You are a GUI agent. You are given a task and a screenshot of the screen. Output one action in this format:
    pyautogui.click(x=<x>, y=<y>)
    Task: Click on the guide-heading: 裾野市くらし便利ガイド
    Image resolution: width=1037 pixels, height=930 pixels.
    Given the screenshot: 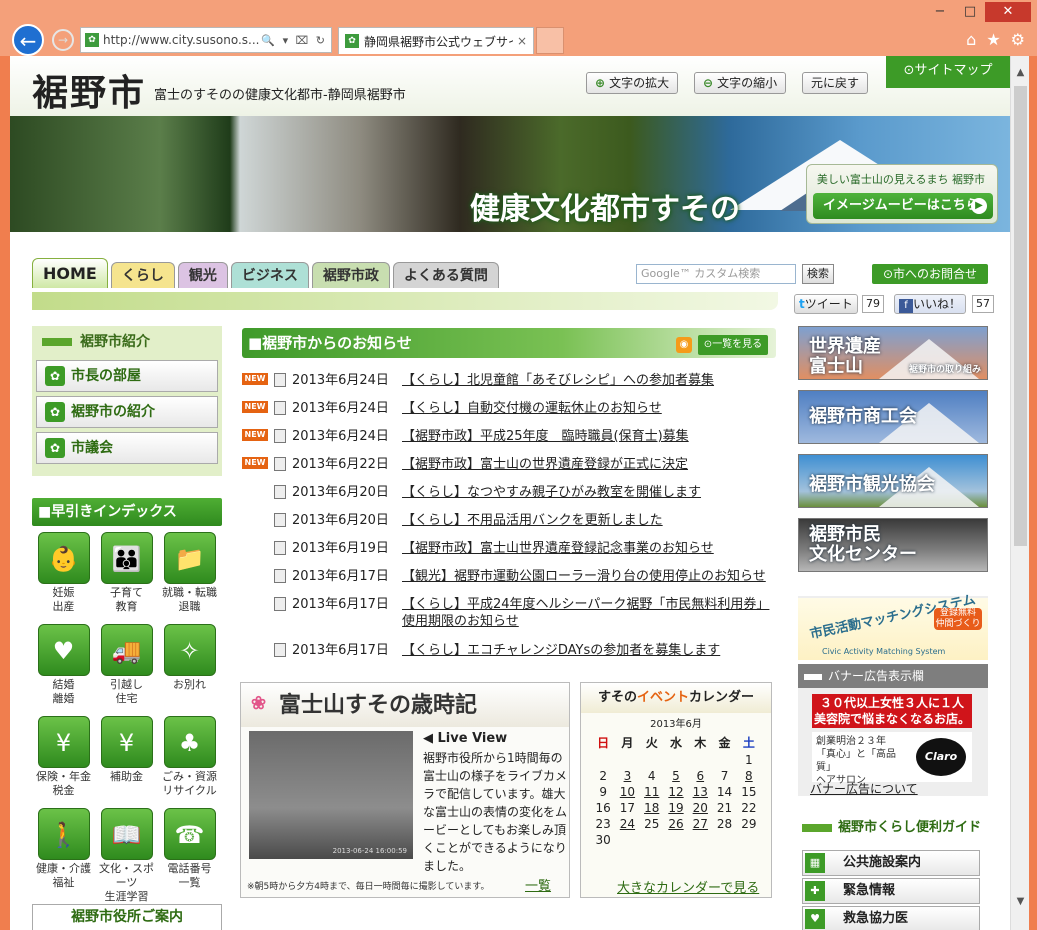 What is the action you would take?
    pyautogui.click(x=893, y=828)
    